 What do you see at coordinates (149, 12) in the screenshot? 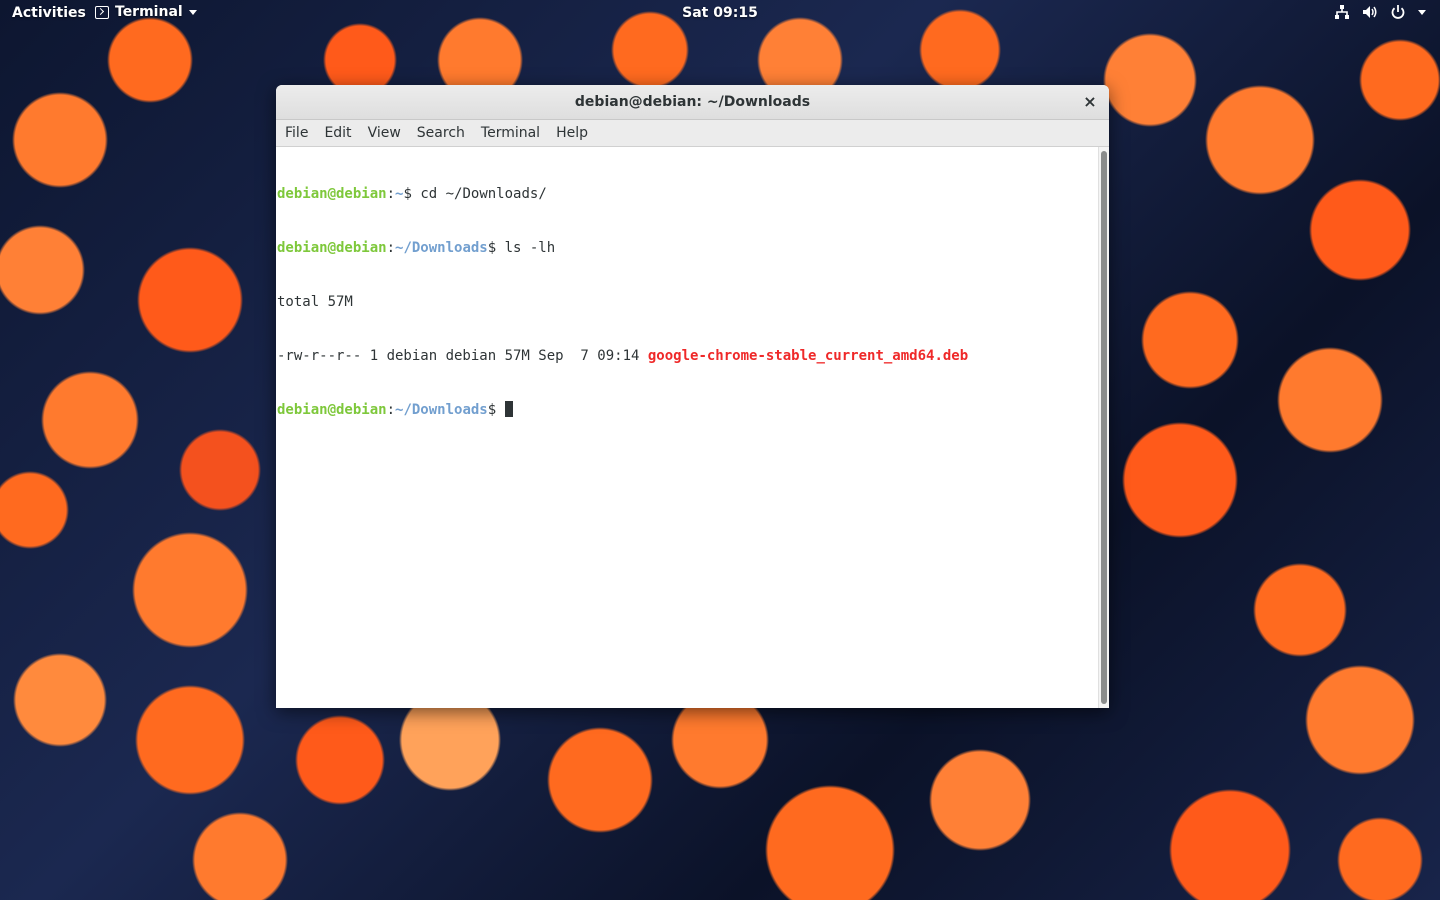
I see `app-menu-label: Terminal` at bounding box center [149, 12].